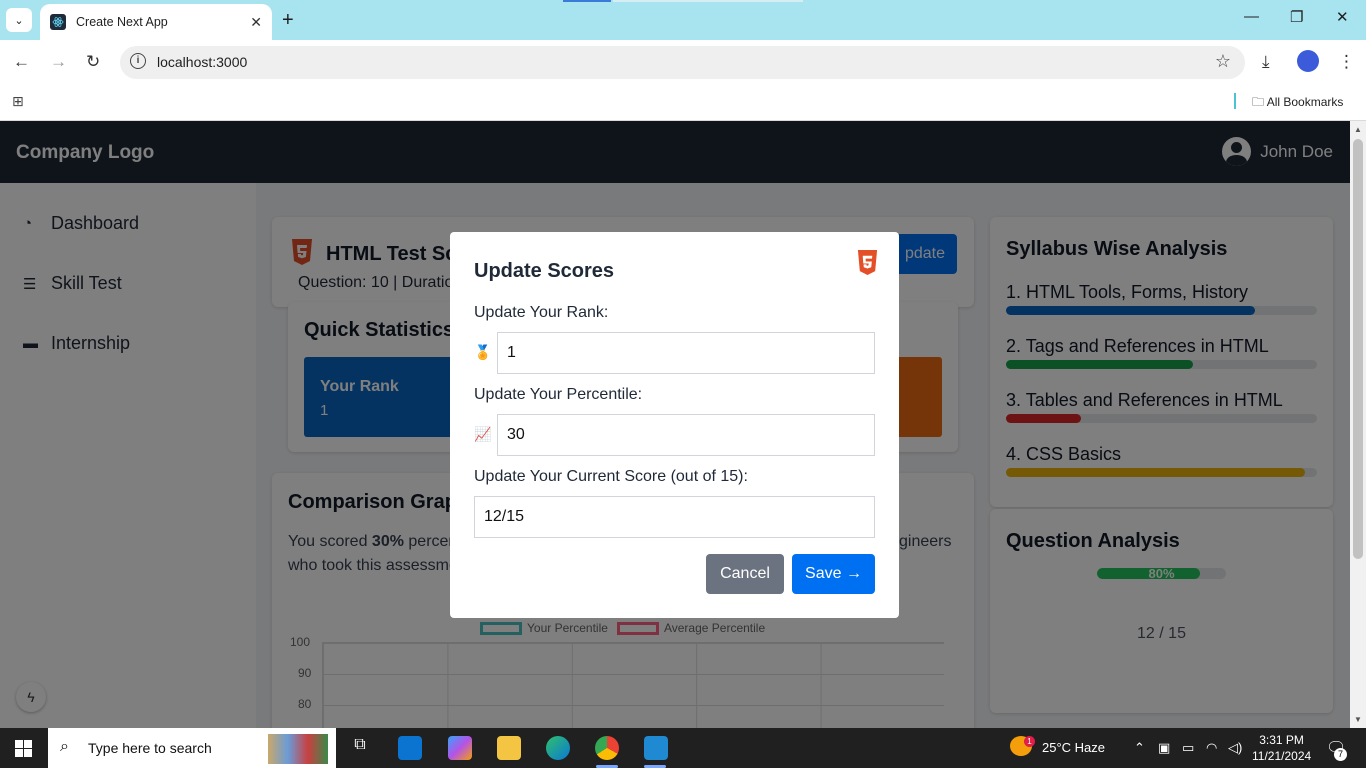  I want to click on edge-icon, so click(558, 748).